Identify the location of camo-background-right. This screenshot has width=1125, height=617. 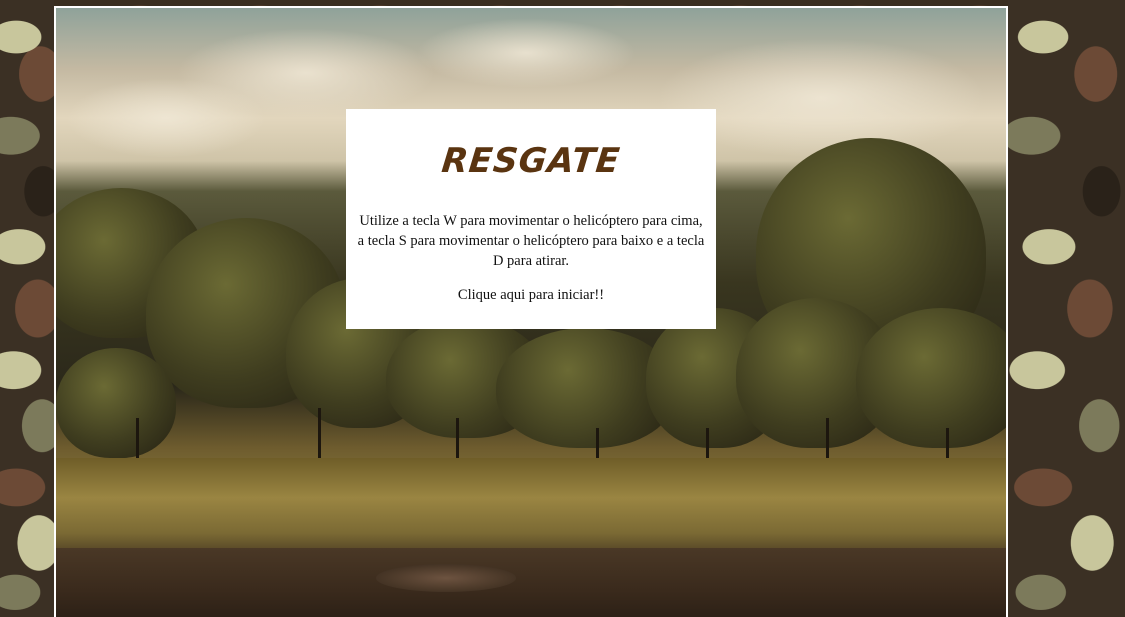
(1066, 308).